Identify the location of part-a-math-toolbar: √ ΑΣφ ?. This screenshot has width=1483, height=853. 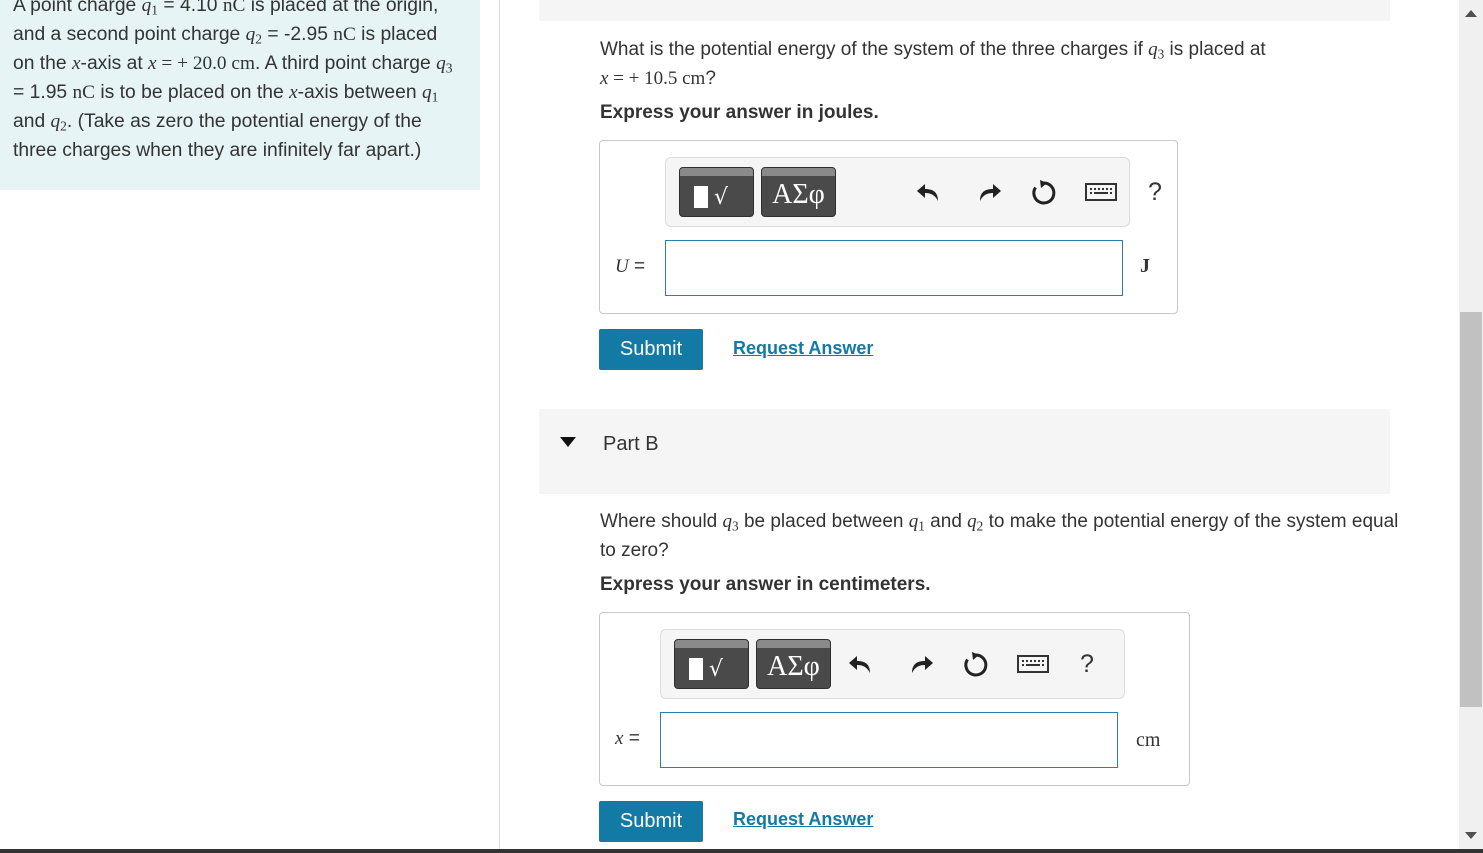
(913, 192).